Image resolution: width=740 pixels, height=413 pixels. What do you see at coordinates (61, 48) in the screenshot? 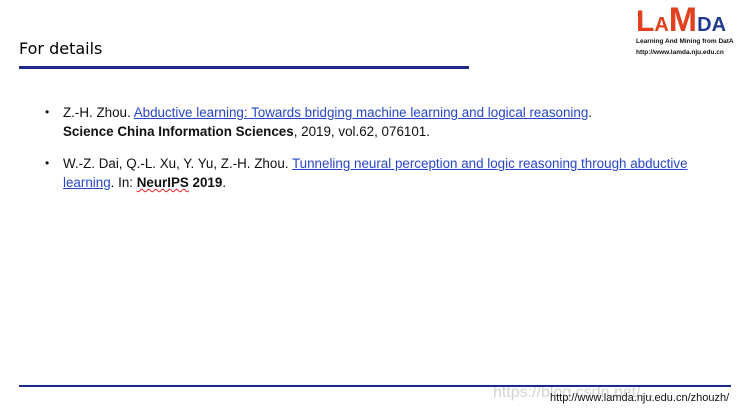
I see `slide-title: For details` at bounding box center [61, 48].